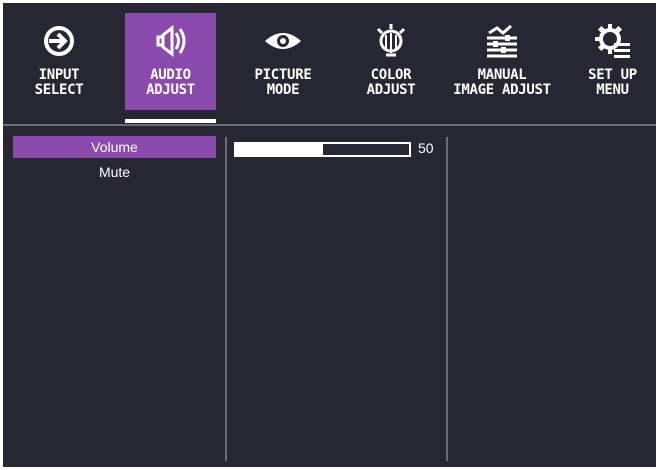 Image resolution: width=659 pixels, height=470 pixels. I want to click on panel-divider-right, so click(447, 299).